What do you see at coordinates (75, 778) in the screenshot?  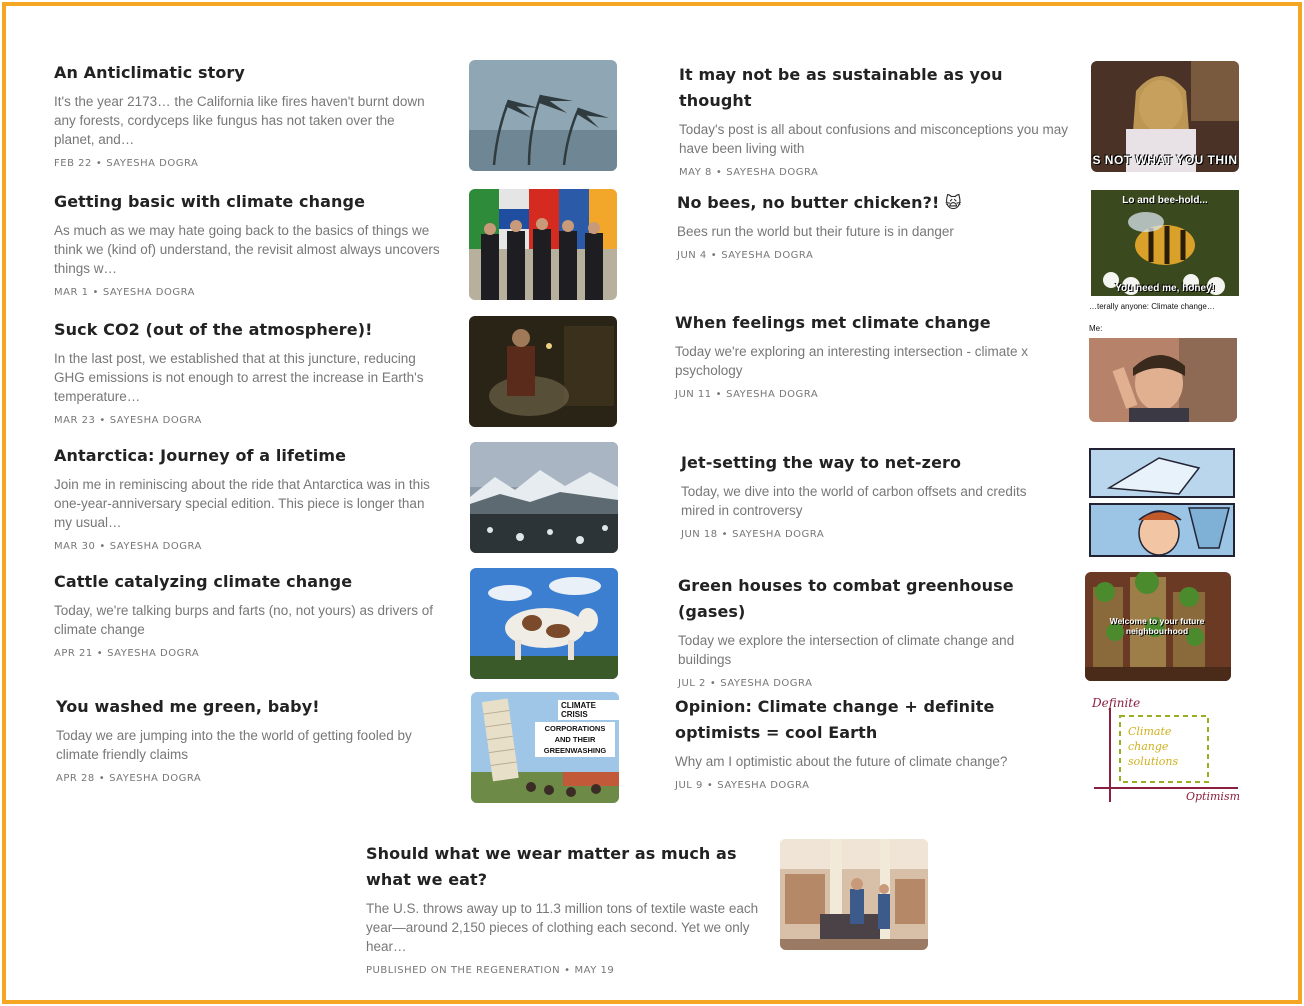 I see `post-date: APR 28` at bounding box center [75, 778].